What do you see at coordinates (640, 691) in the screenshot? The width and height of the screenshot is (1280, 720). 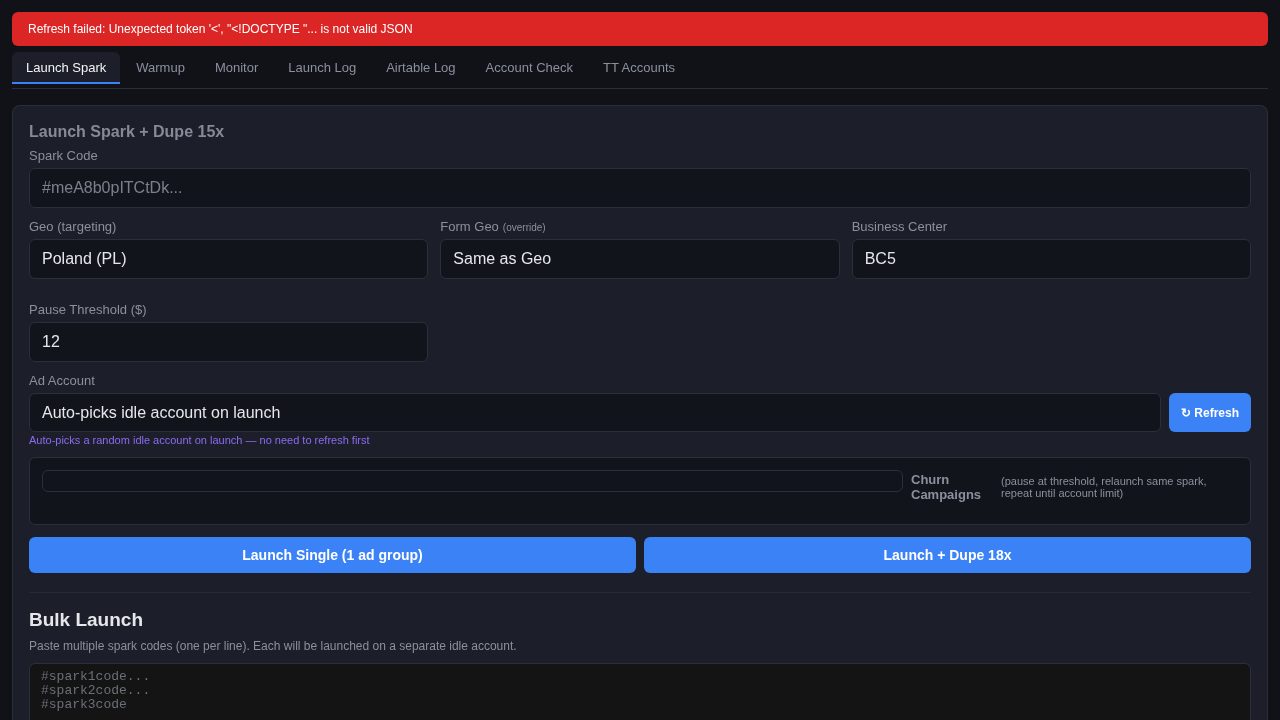 I see `spark-codes-textarea: #spark1code... #spark2code... #spark3code` at bounding box center [640, 691].